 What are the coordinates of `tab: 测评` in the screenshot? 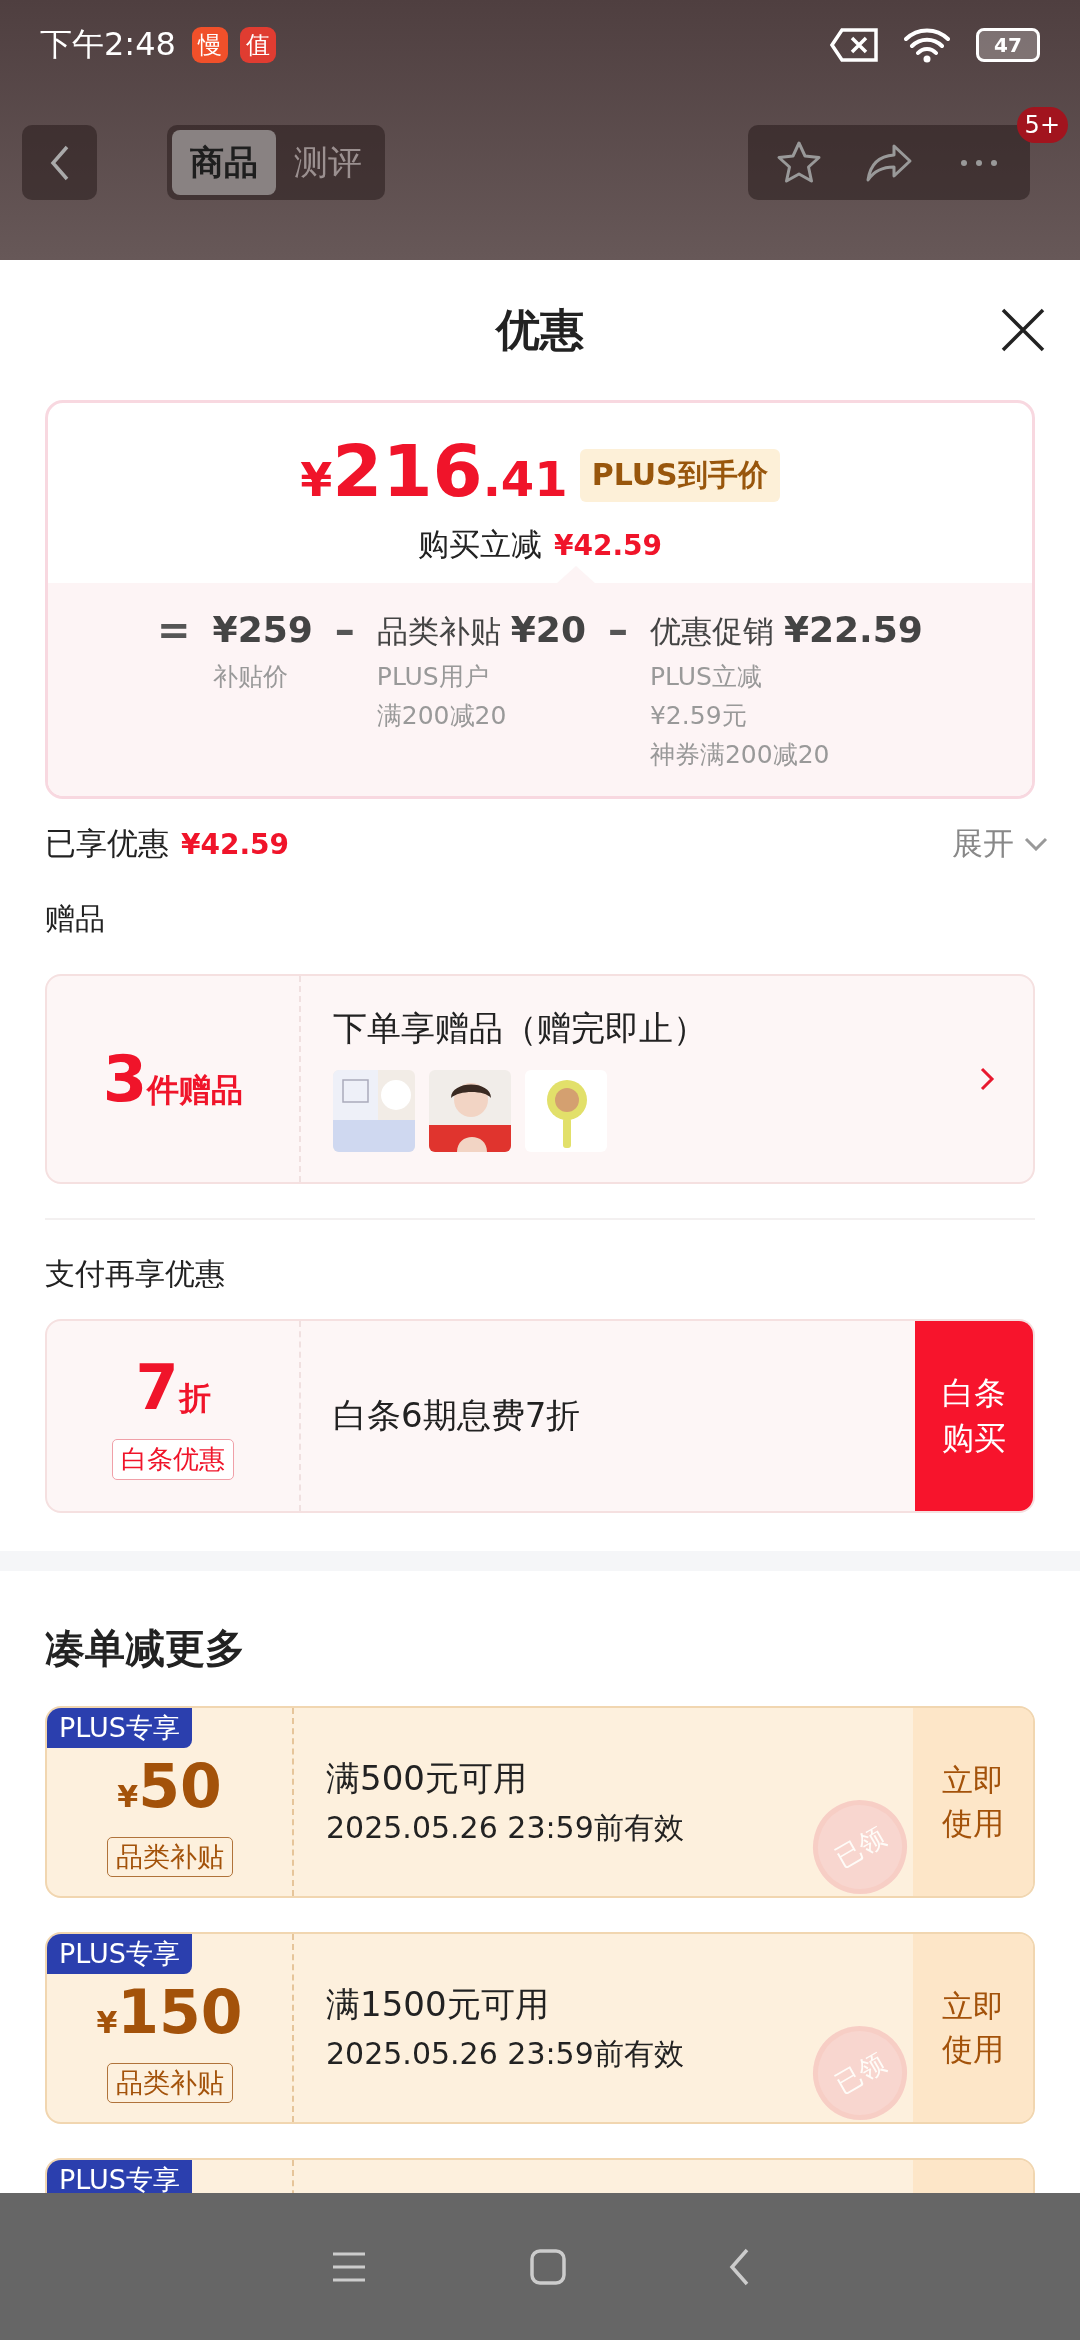 It's located at (328, 162).